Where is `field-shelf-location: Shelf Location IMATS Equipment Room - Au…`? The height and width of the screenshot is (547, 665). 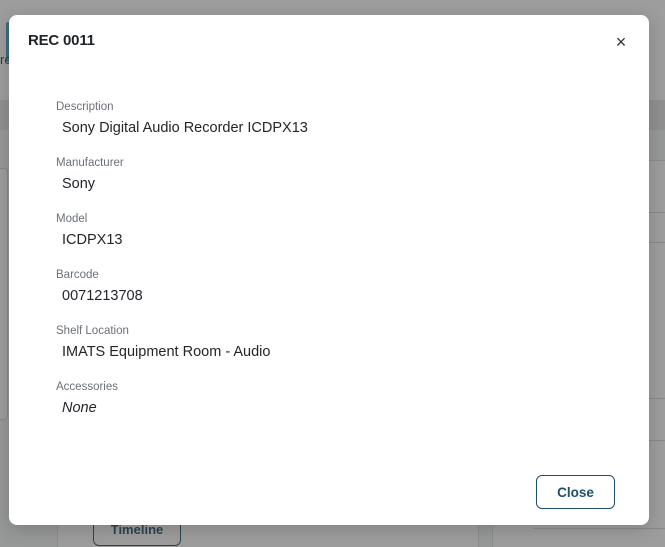 field-shelf-location: Shelf Location IMATS Equipment Room - Au… is located at coordinates (336, 351).